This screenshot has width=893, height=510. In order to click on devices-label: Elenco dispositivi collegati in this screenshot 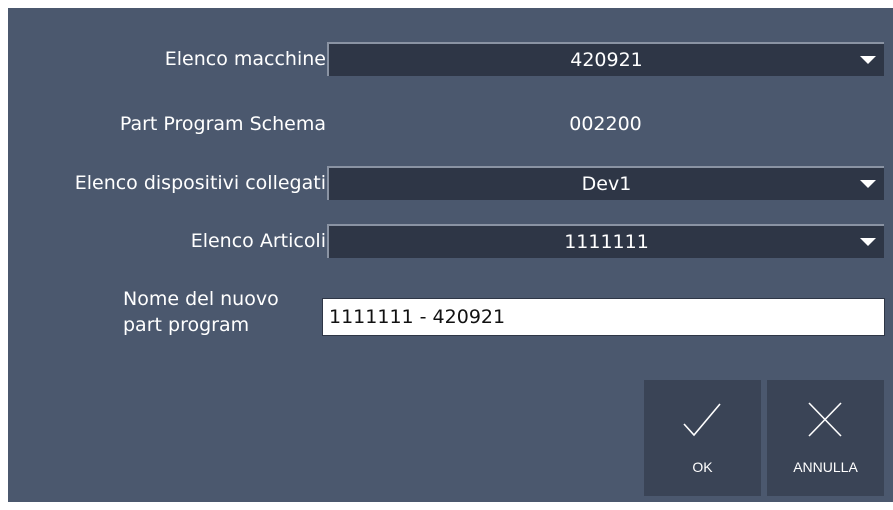, I will do `click(200, 183)`.